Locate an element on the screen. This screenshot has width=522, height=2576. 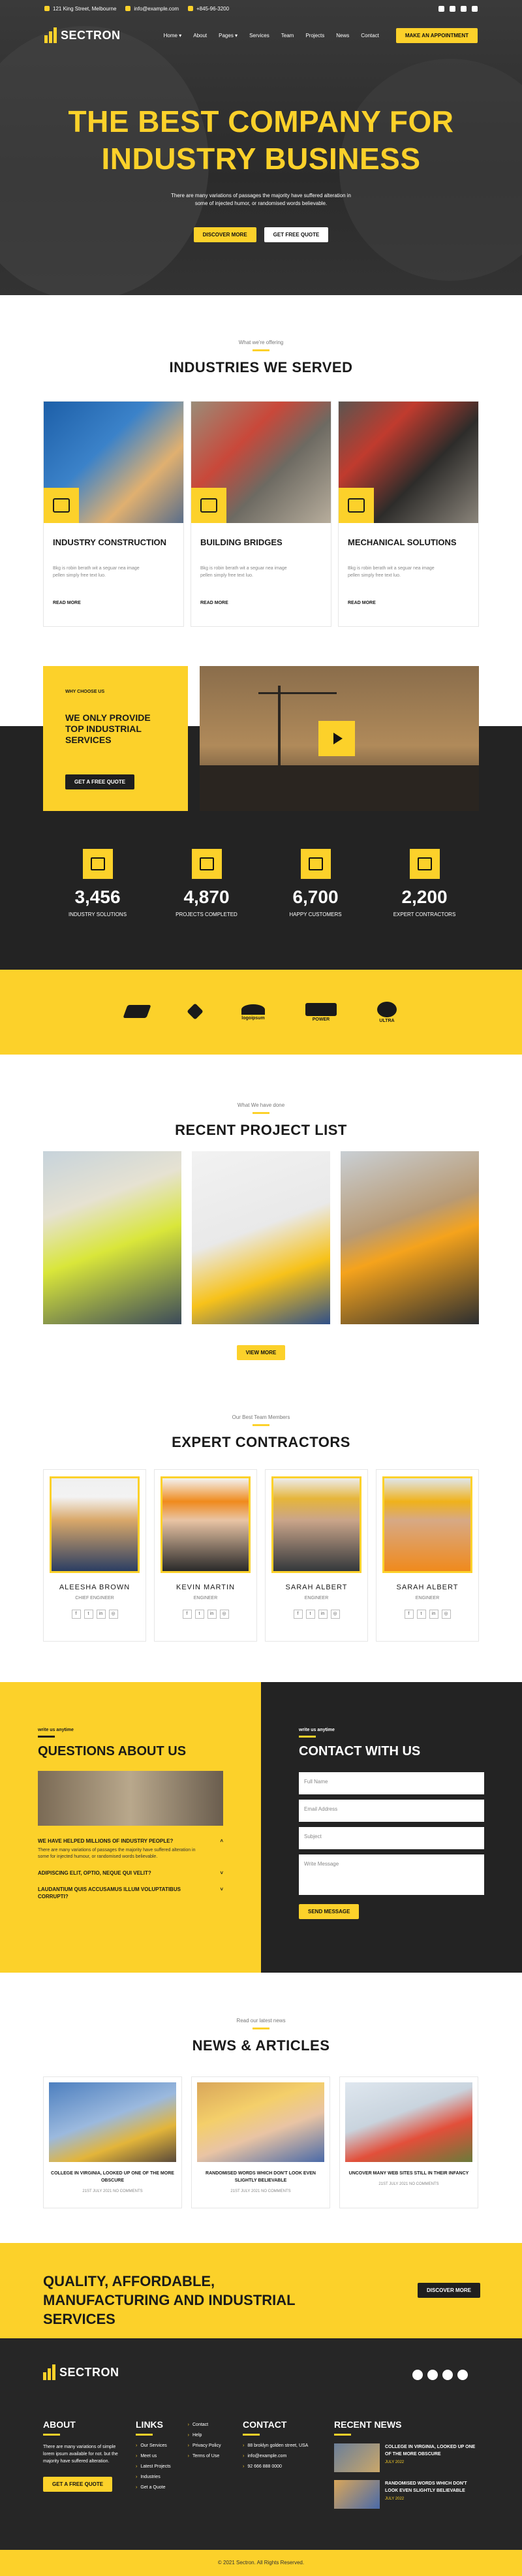
nav-home: Home ▾ is located at coordinates (173, 36).